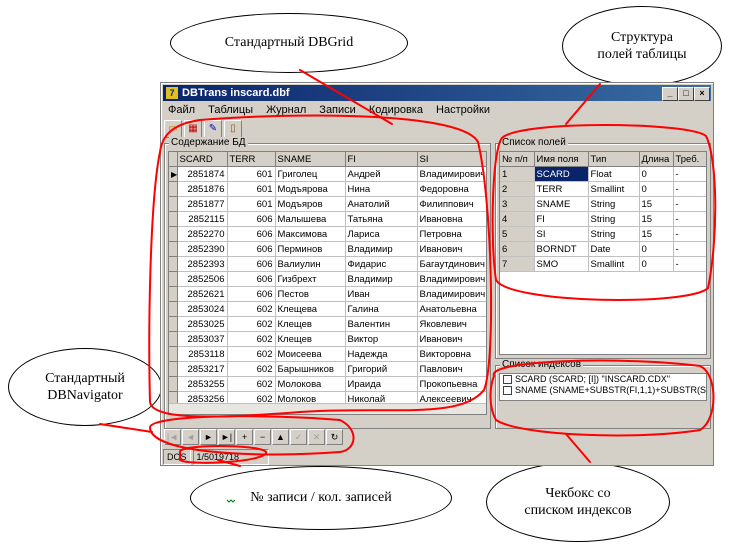 This screenshot has width=738, height=547. I want to click on grid-cell: Ивановна, so click(451, 219).